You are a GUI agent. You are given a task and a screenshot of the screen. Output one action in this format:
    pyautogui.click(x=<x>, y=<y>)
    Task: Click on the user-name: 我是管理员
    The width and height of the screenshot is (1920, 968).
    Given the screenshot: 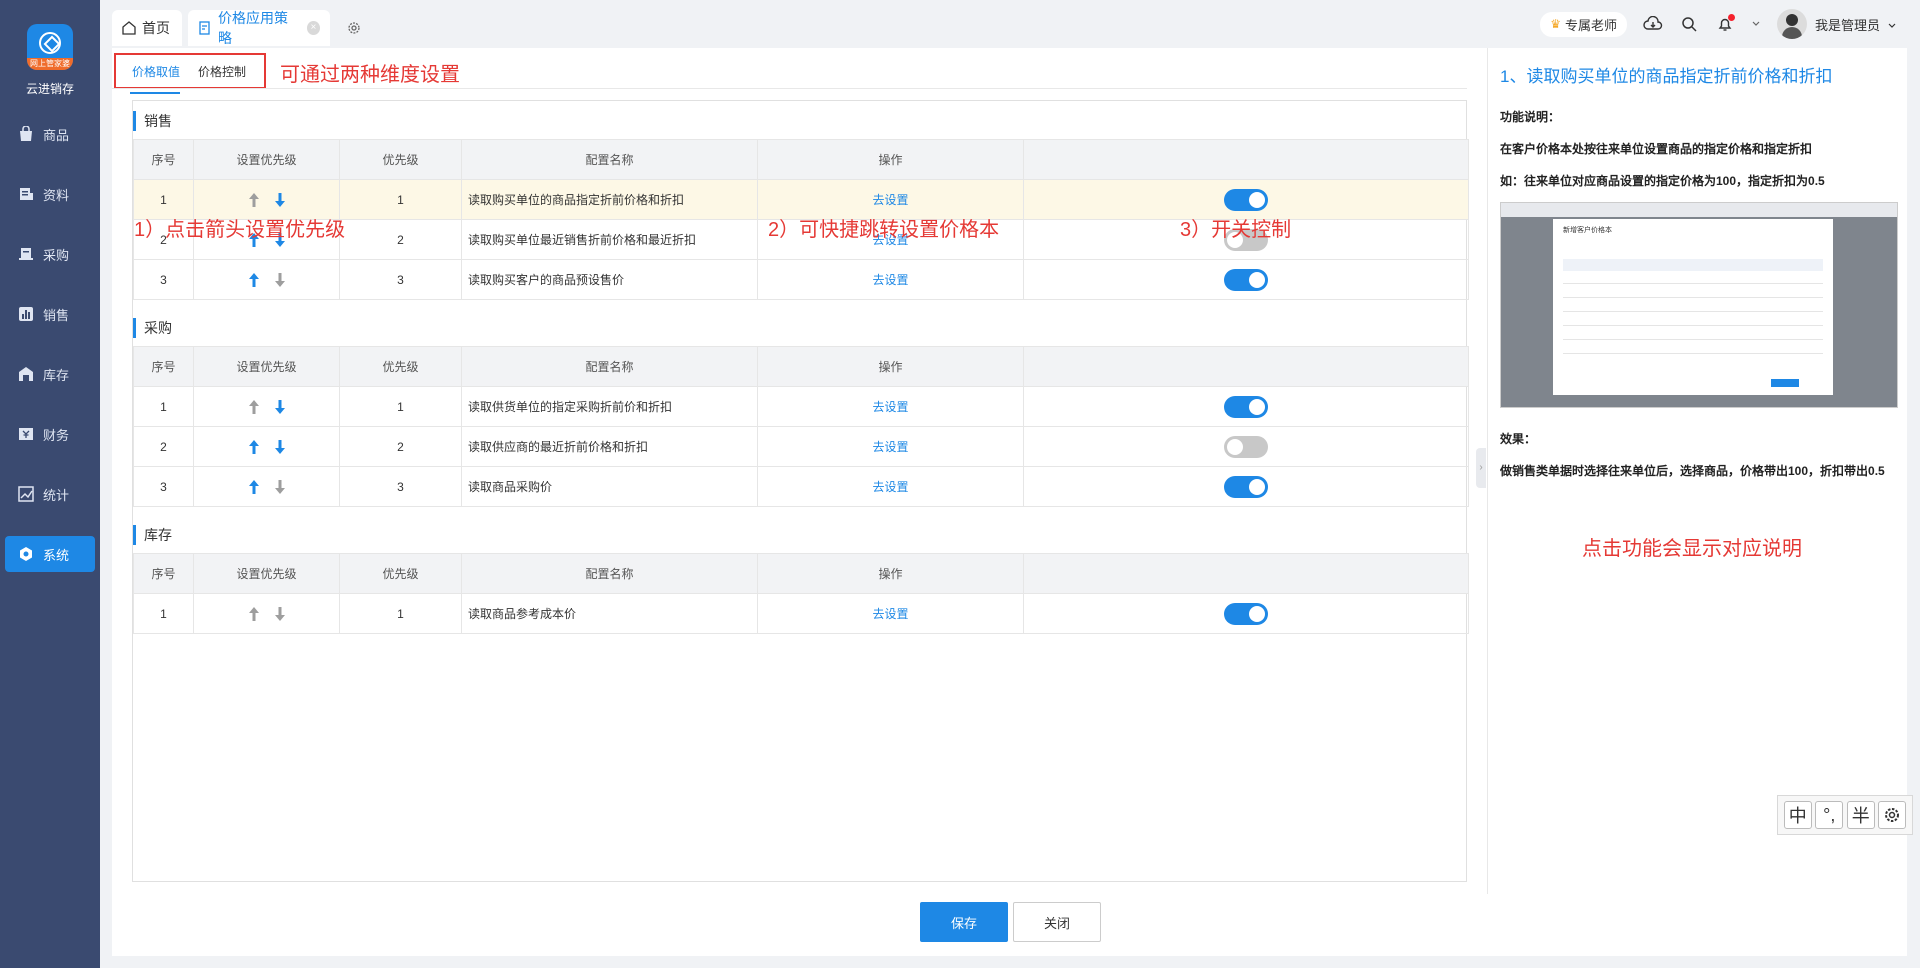 What is the action you would take?
    pyautogui.click(x=1847, y=25)
    